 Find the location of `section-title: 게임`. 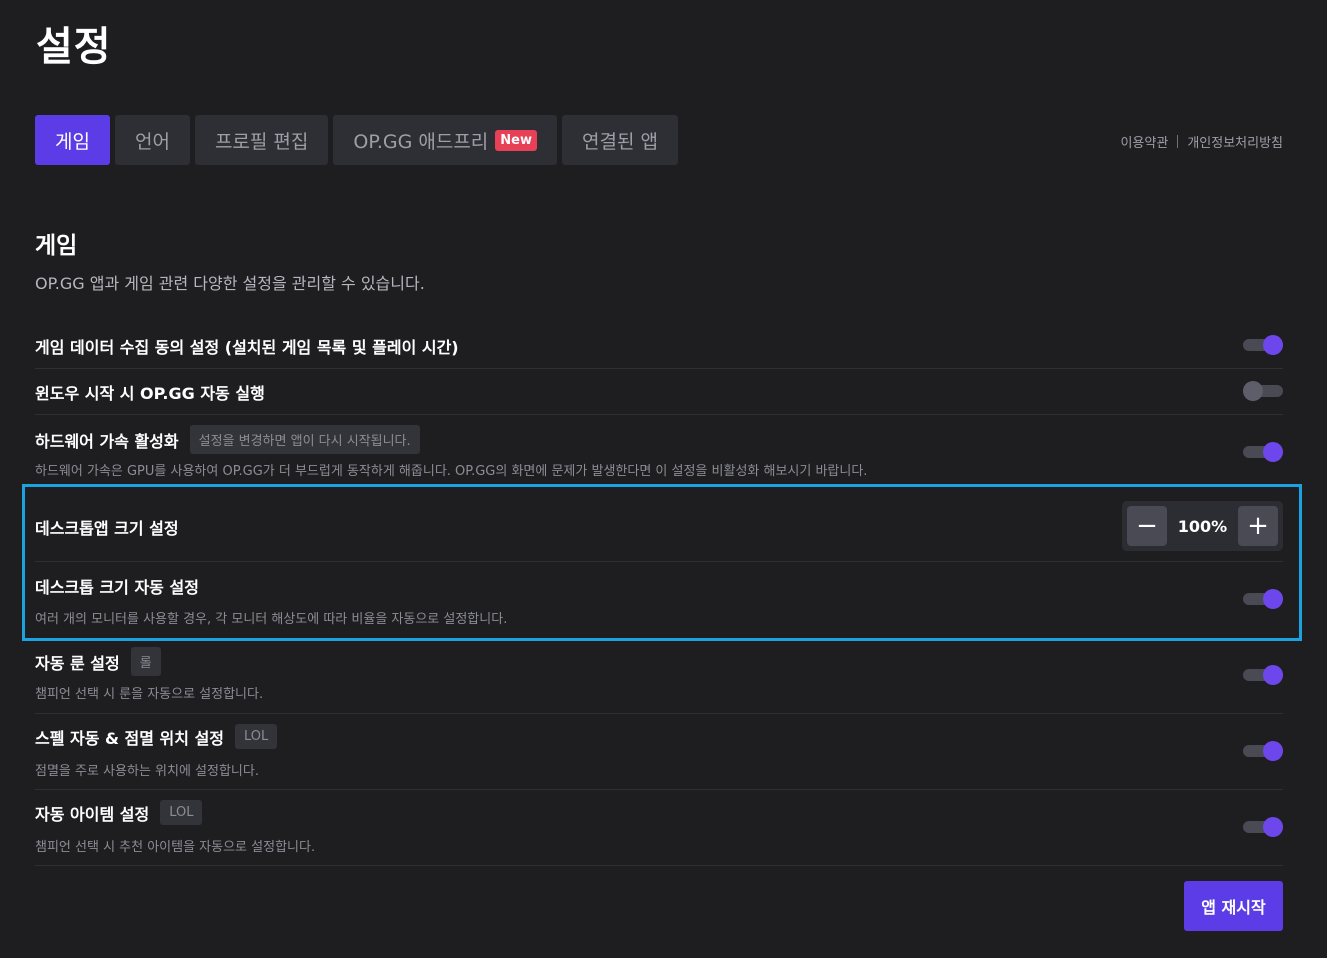

section-title: 게임 is located at coordinates (56, 246).